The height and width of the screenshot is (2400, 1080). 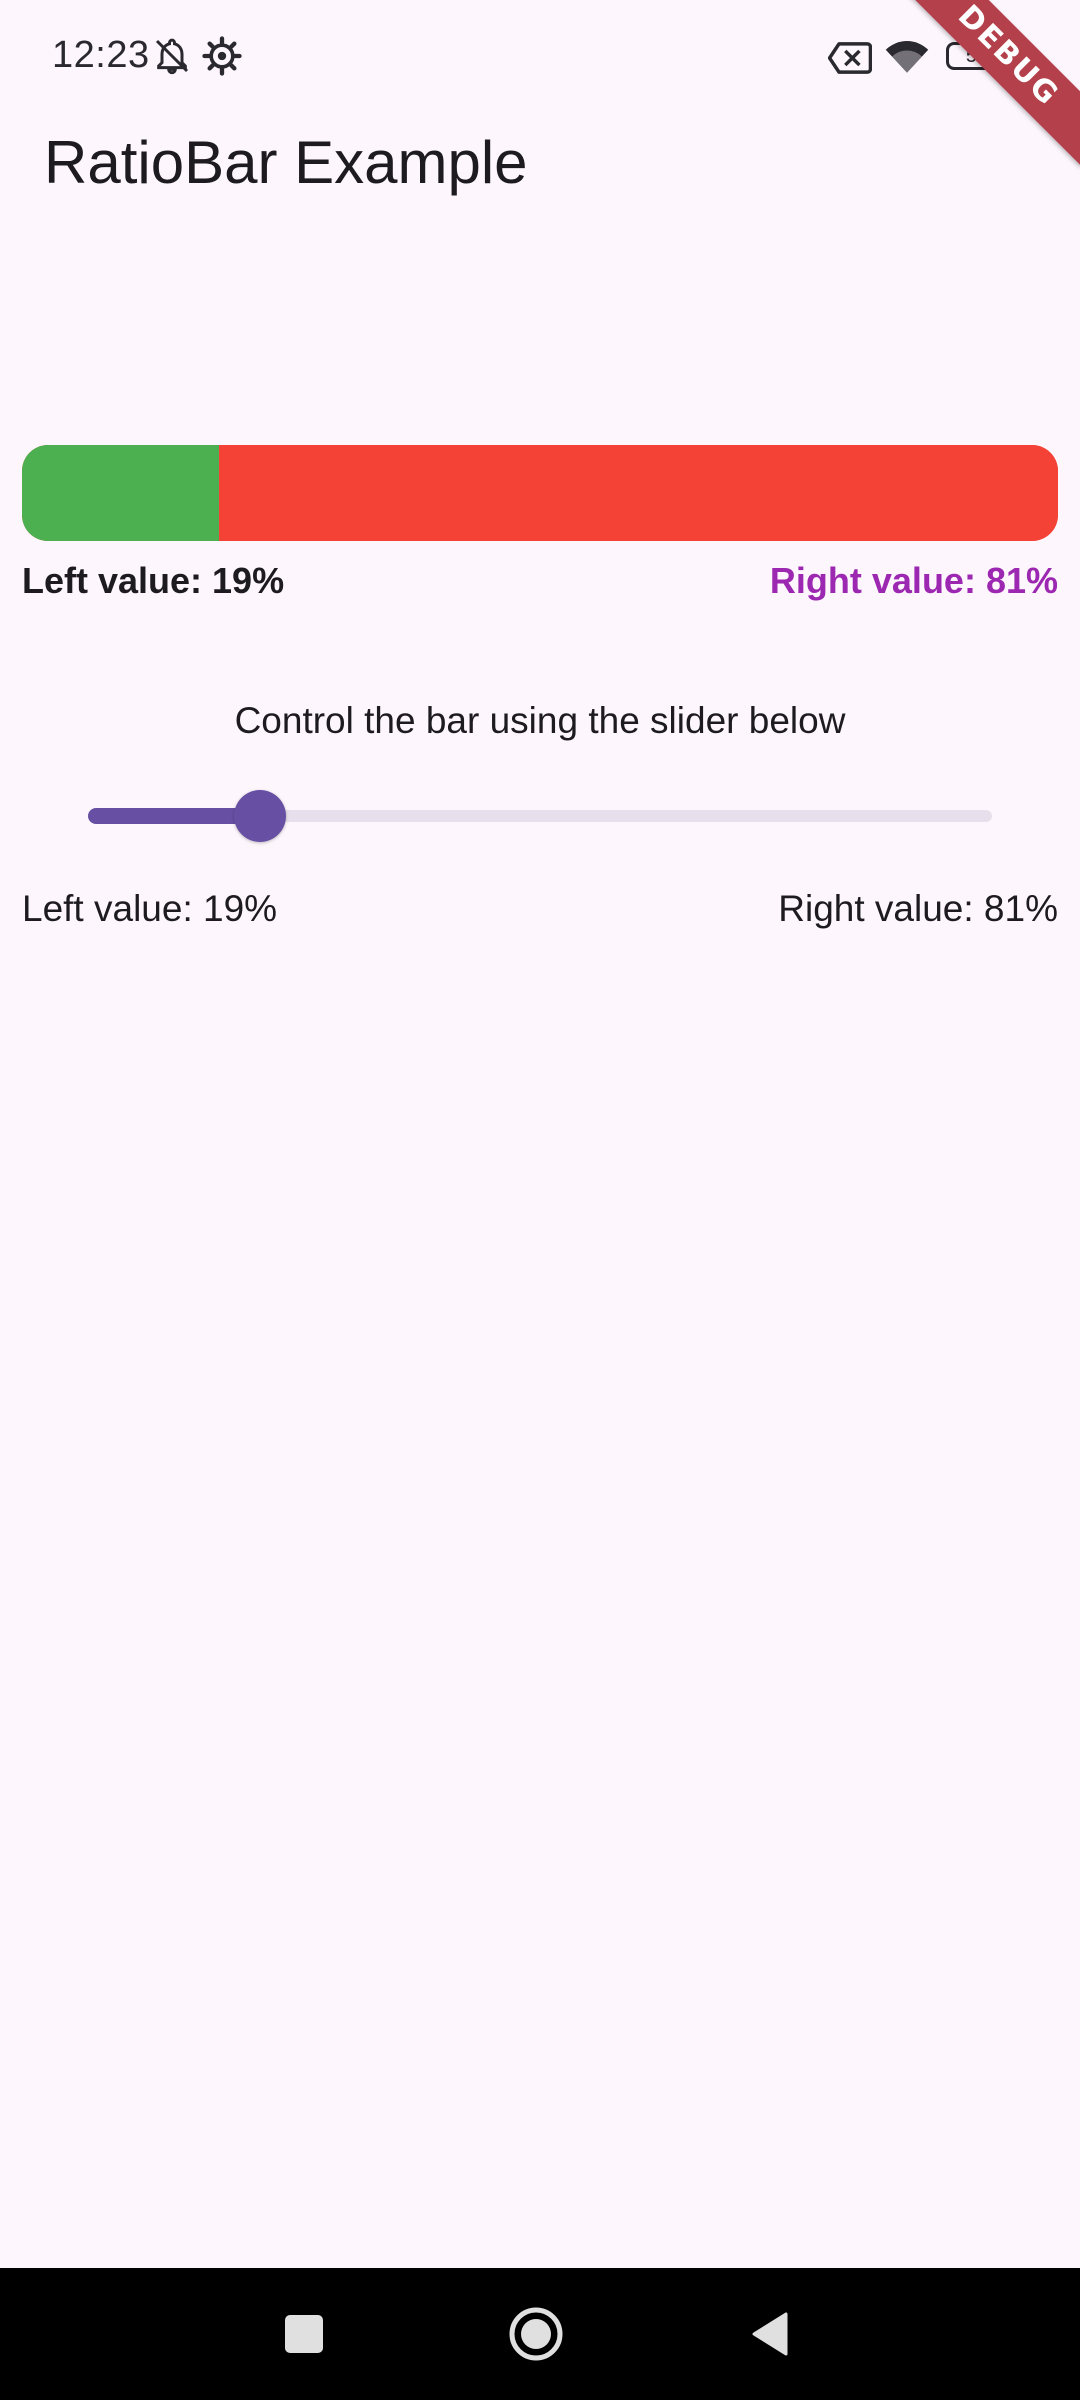 What do you see at coordinates (638, 493) in the screenshot?
I see `ratio-bar-right-segment` at bounding box center [638, 493].